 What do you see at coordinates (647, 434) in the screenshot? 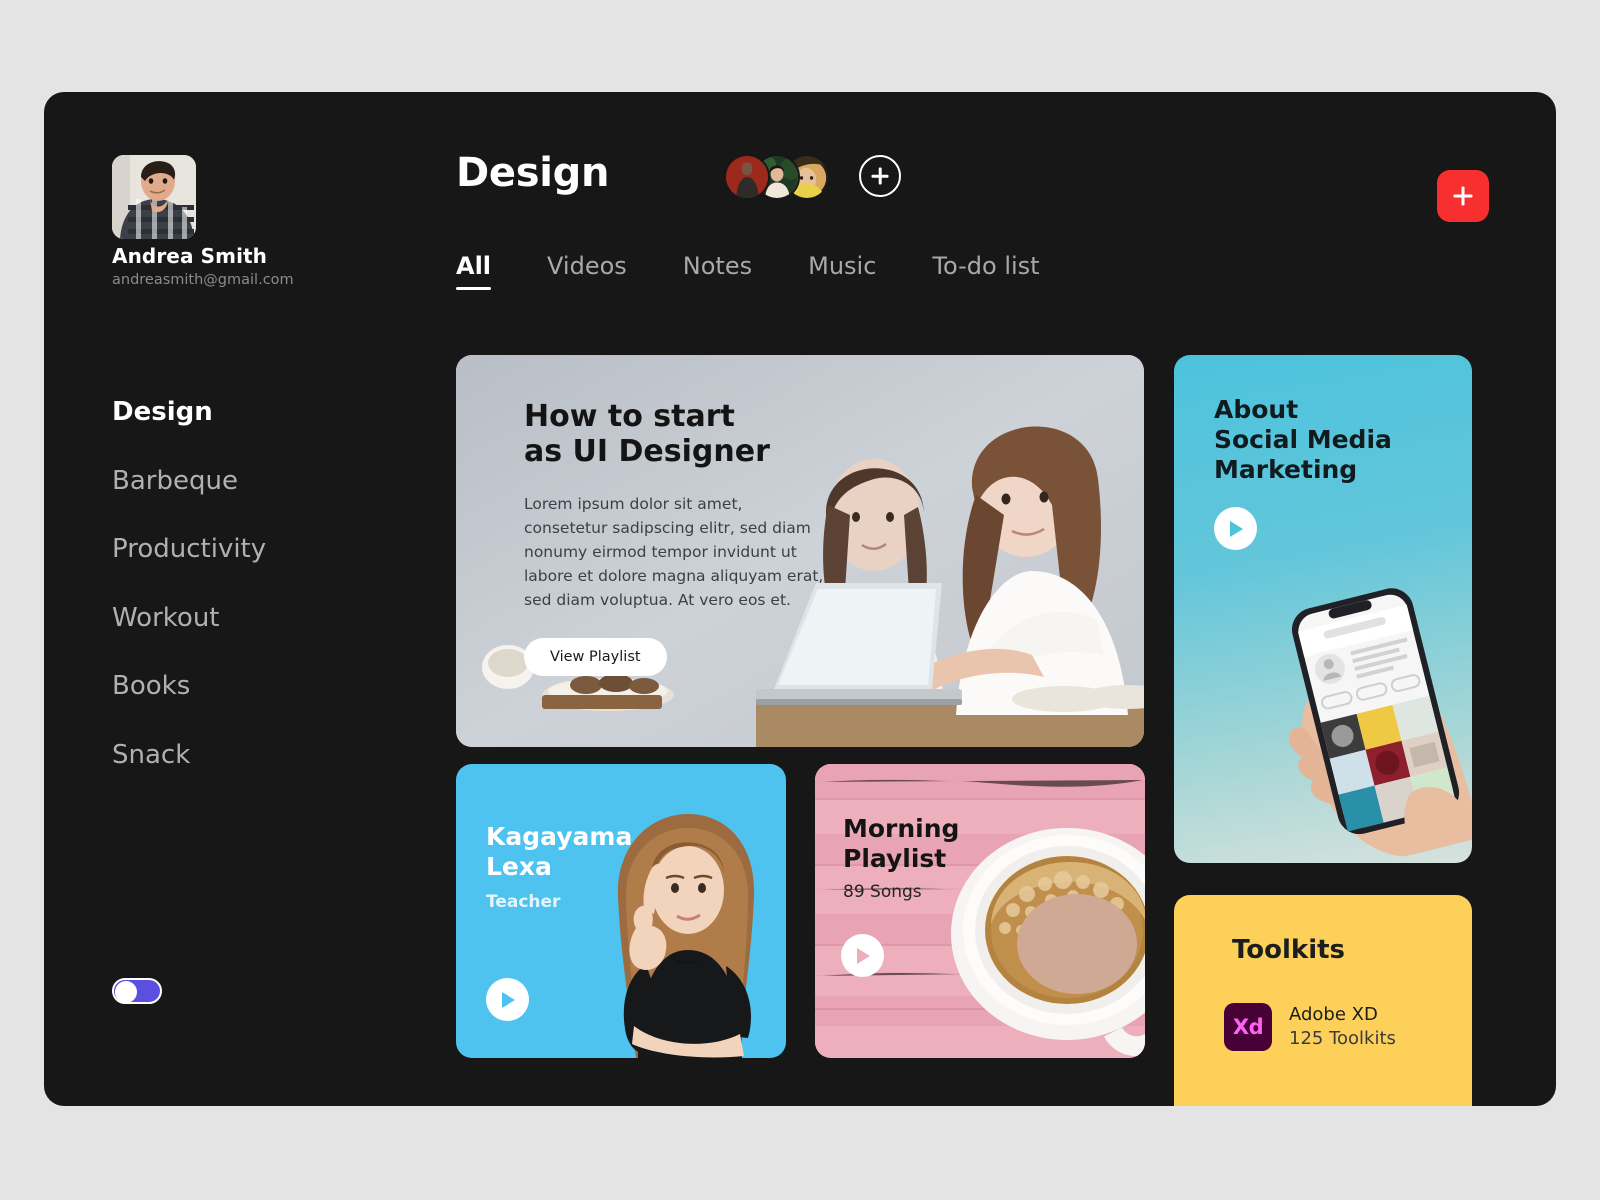
I see `hero-title: How to start as UI Designer` at bounding box center [647, 434].